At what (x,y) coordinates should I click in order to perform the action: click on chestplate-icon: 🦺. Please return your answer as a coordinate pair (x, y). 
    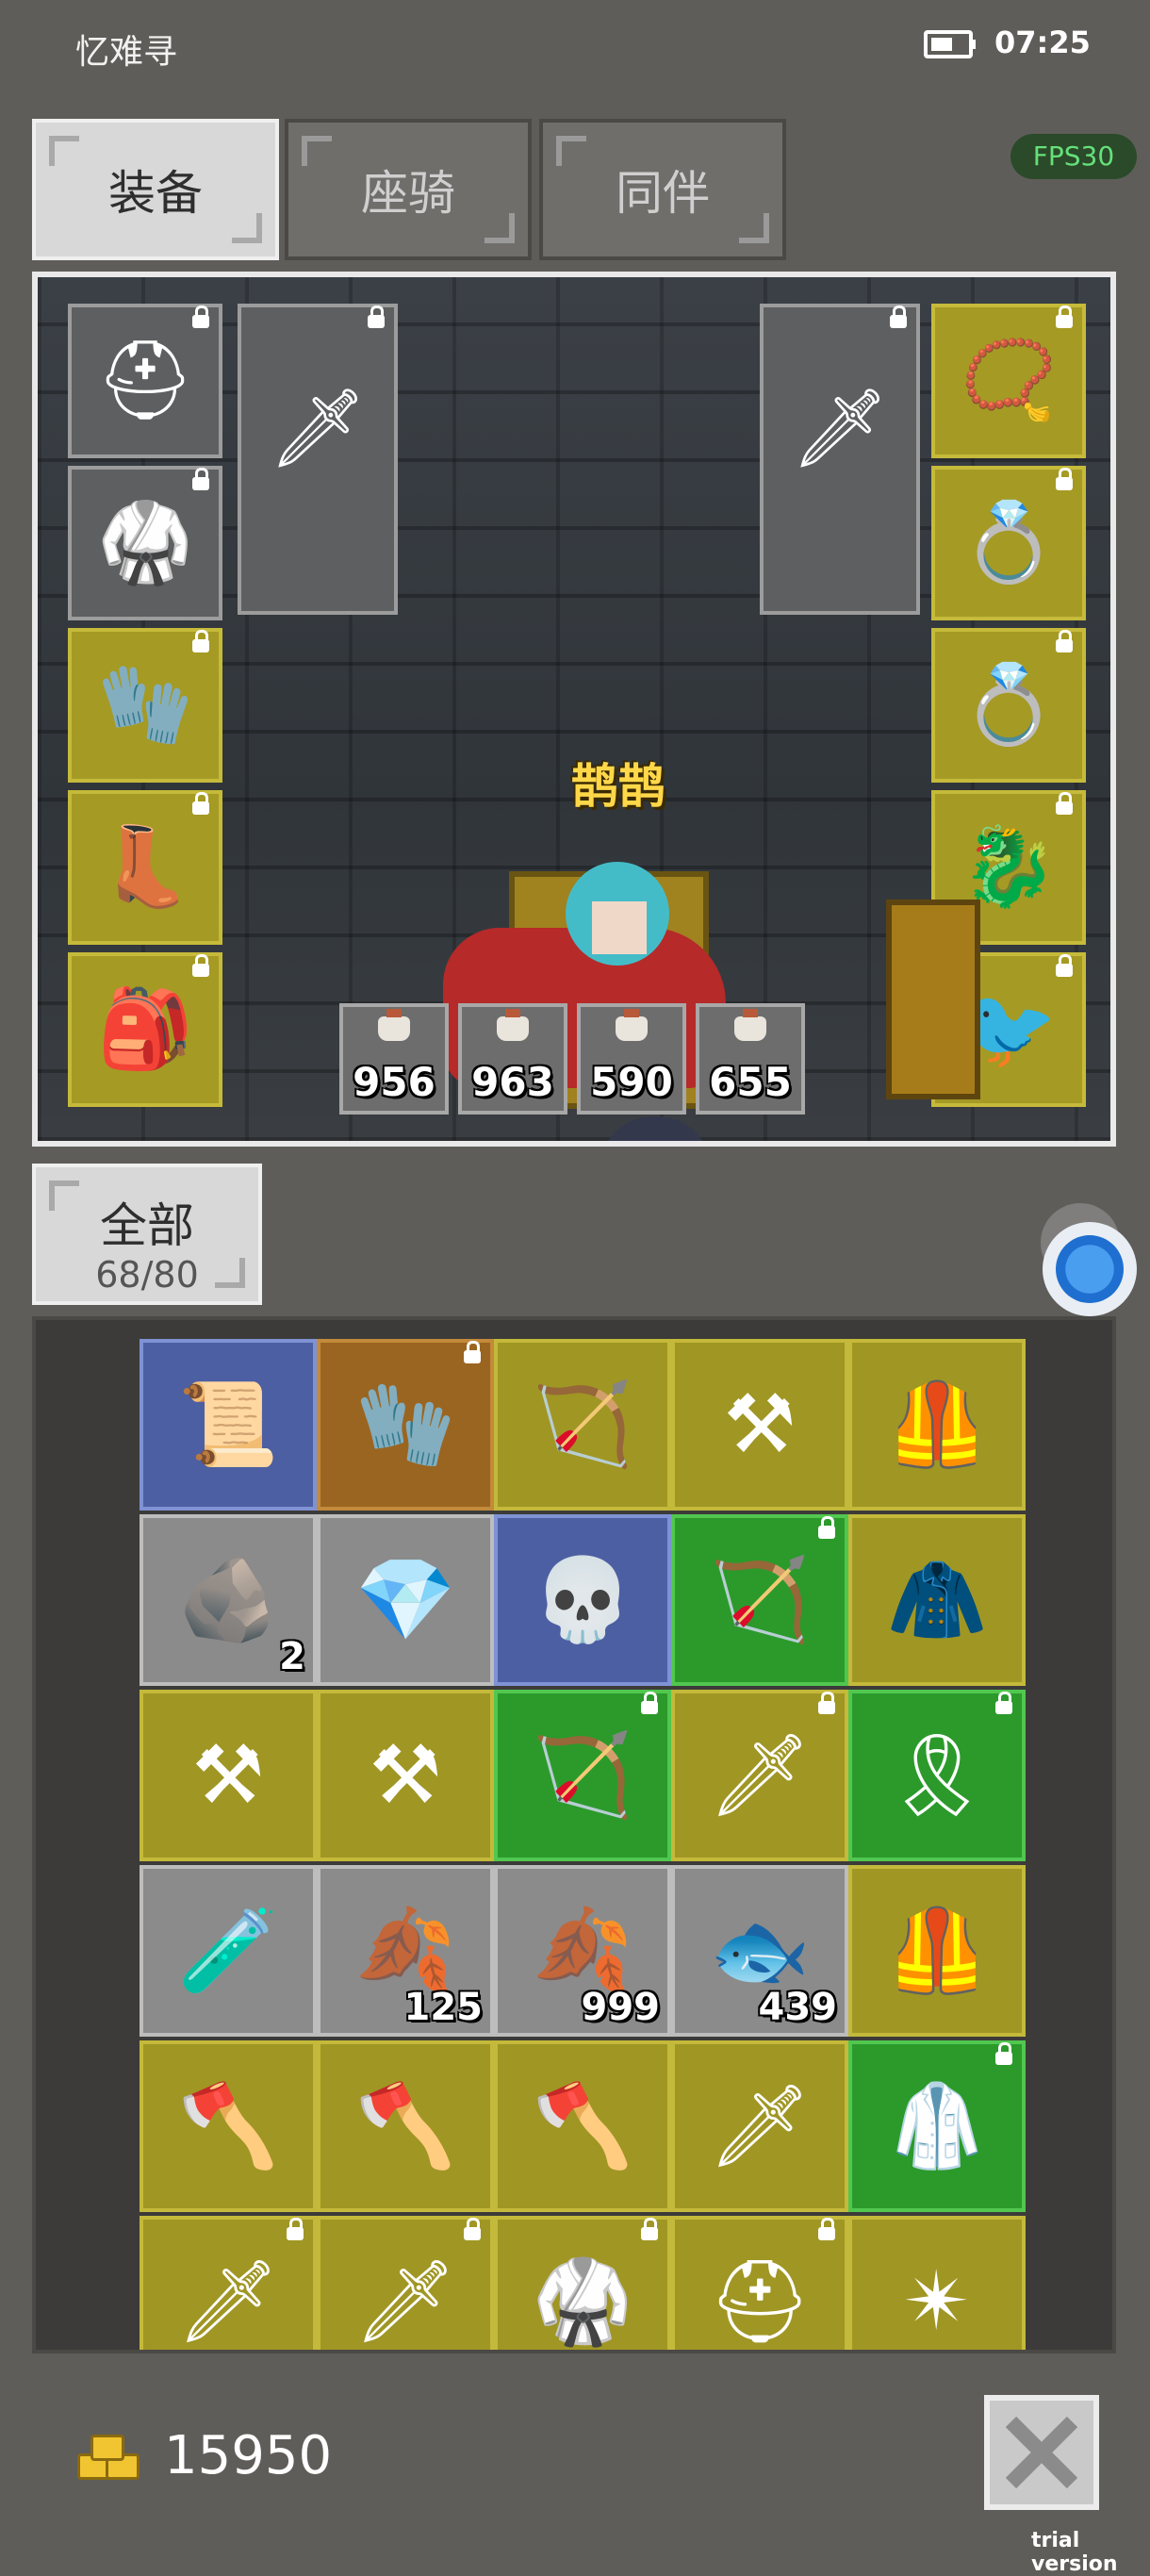
    Looking at the image, I should click on (937, 1425).